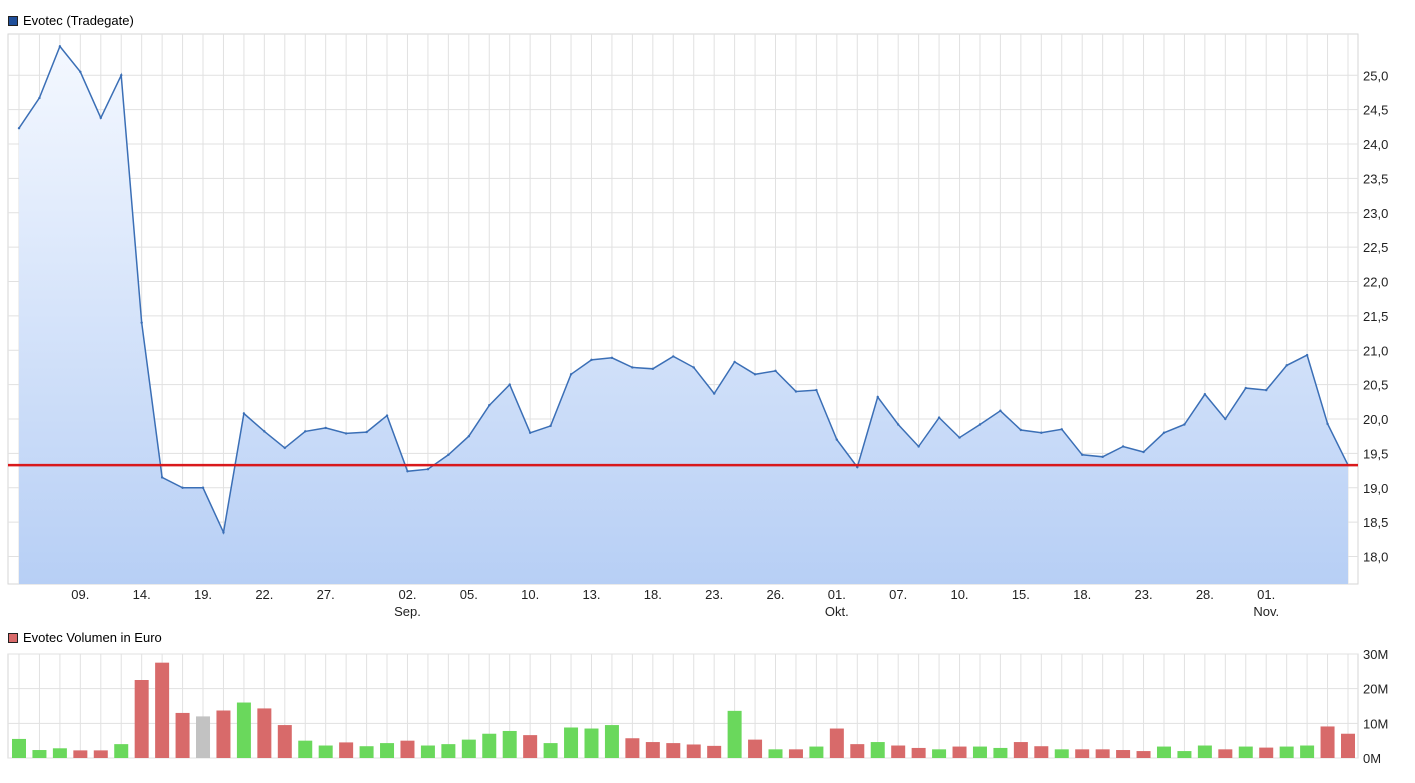 The width and height of the screenshot is (1415, 783). What do you see at coordinates (407, 611) in the screenshot?
I see `price-x-tick-month: Sep.` at bounding box center [407, 611].